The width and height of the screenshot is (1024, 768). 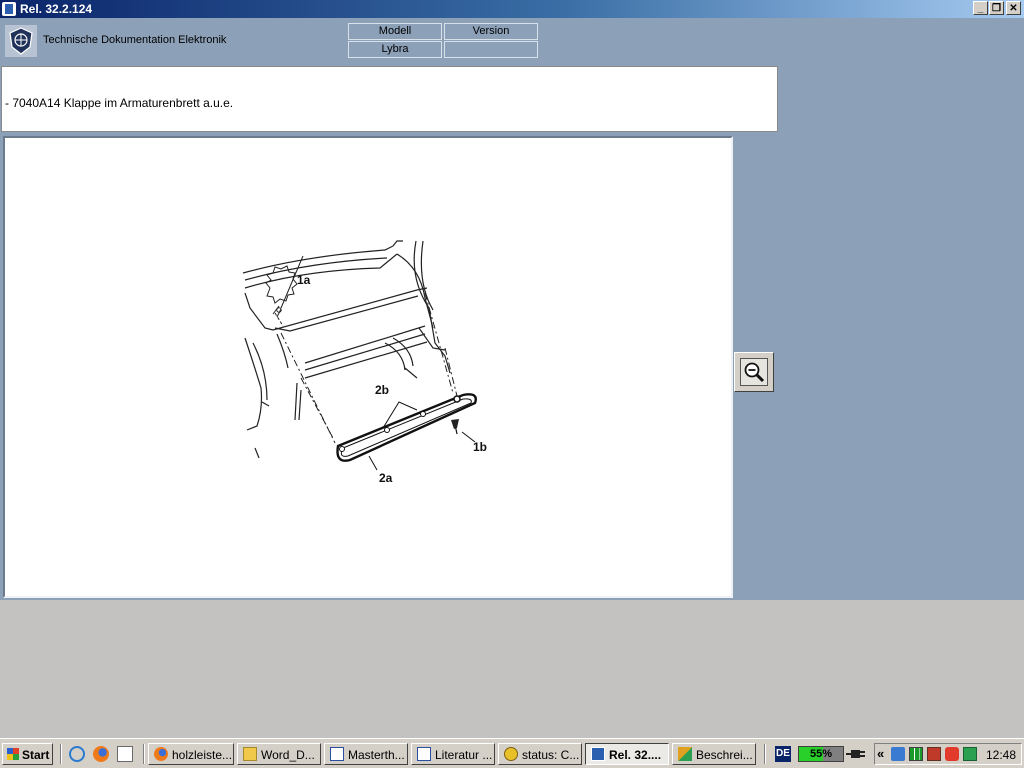 I want to click on power-plug-icon, so click(x=855, y=754).